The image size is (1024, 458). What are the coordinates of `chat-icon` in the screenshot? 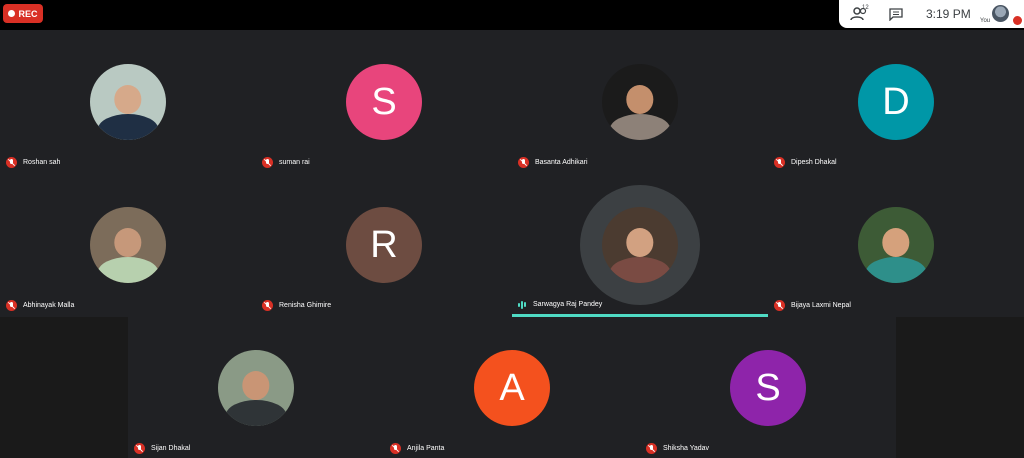 It's located at (896, 14).